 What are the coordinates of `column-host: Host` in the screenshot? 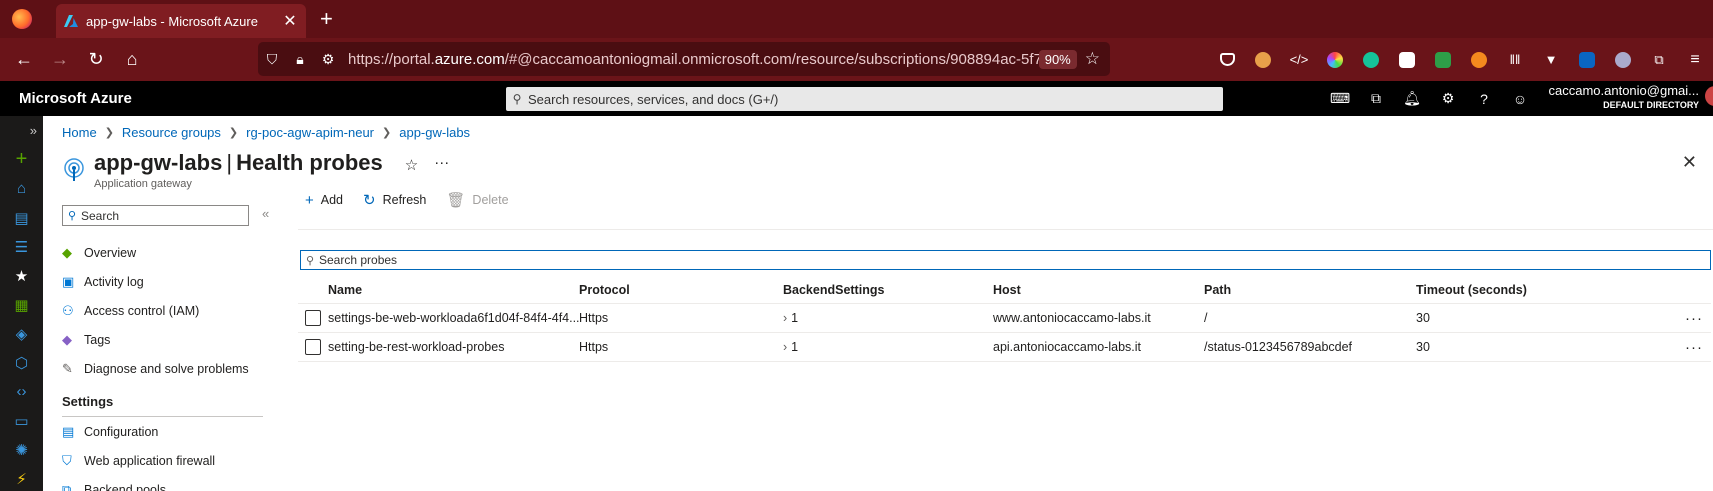 It's located at (1098, 290).